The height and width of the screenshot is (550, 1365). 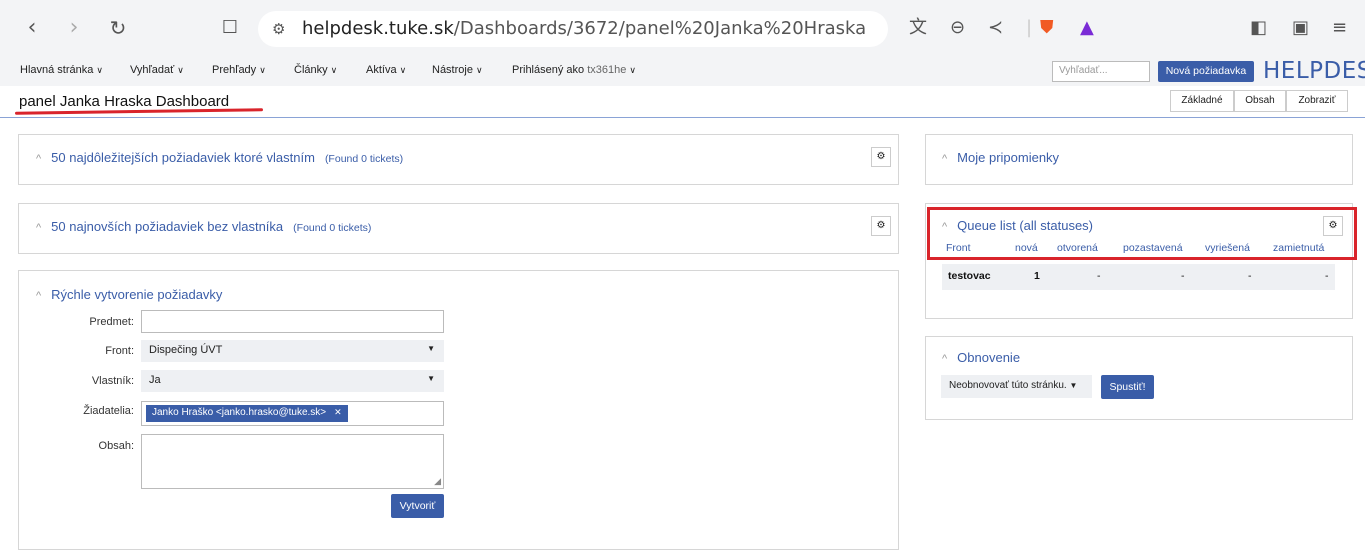 I want to click on queue-stalled-count: -, so click(x=1183, y=276).